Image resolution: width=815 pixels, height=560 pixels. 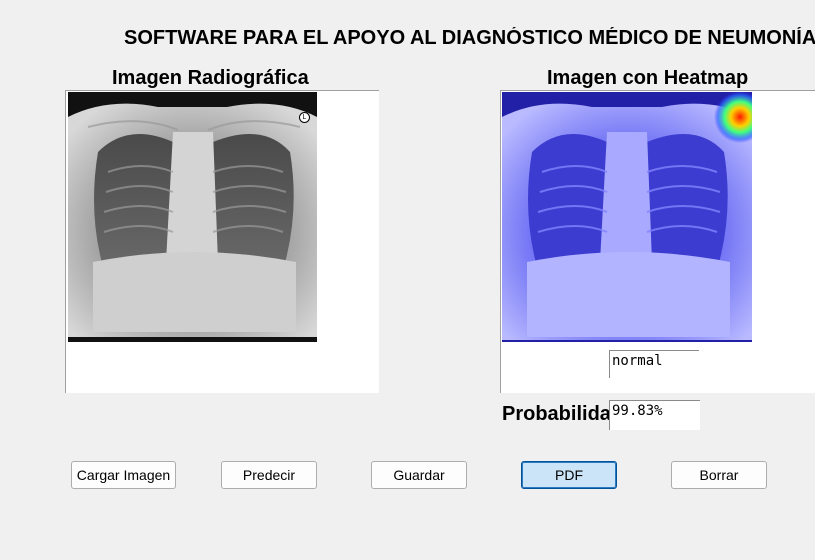 I want to click on heatmap-graphic, so click(x=627, y=217).